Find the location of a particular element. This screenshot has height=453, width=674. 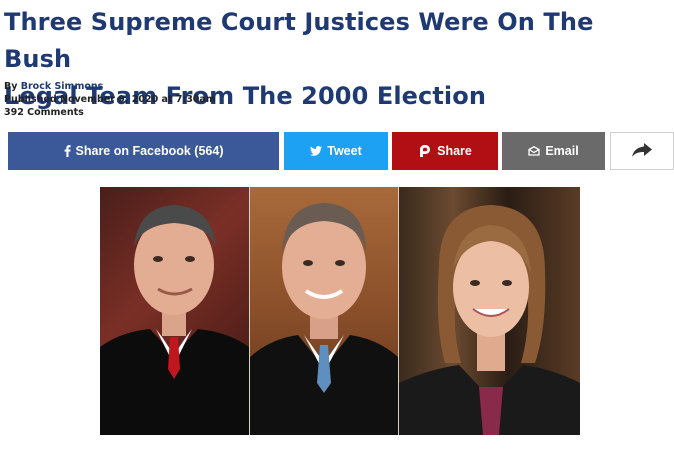

share-parler-label: Share is located at coordinates (454, 151).